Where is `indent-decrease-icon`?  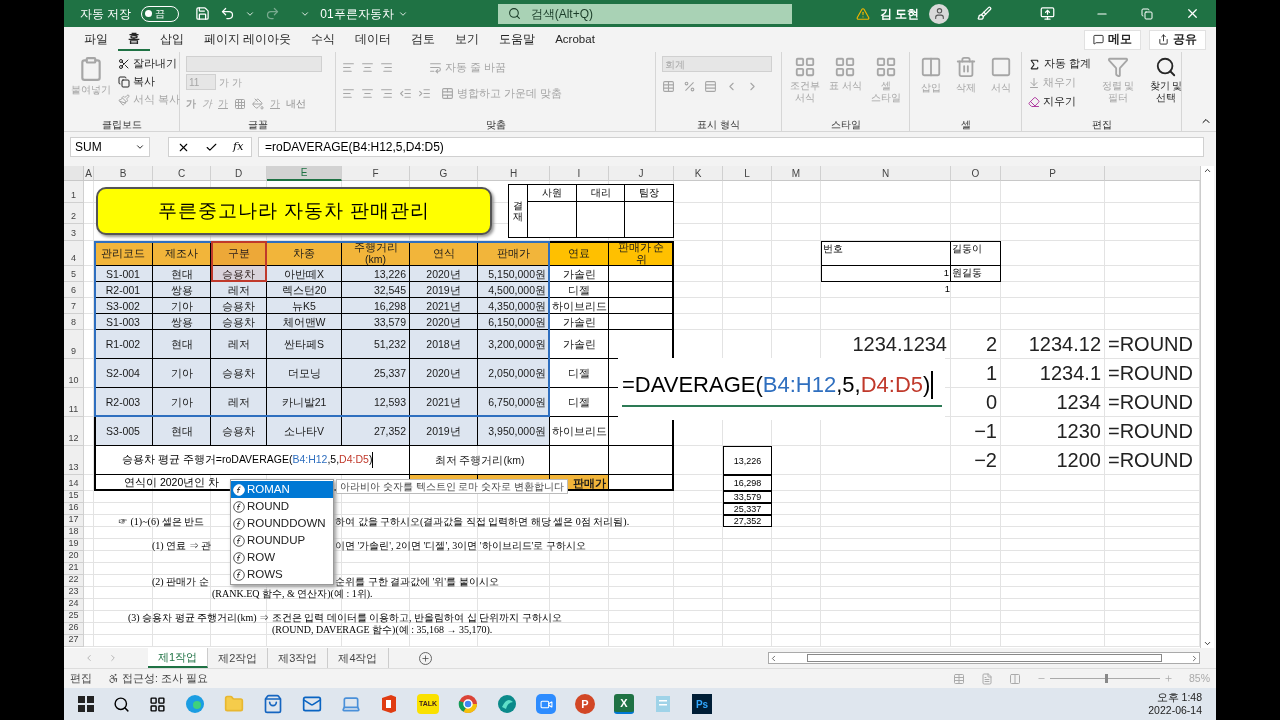
indent-decrease-icon is located at coordinates (405, 94).